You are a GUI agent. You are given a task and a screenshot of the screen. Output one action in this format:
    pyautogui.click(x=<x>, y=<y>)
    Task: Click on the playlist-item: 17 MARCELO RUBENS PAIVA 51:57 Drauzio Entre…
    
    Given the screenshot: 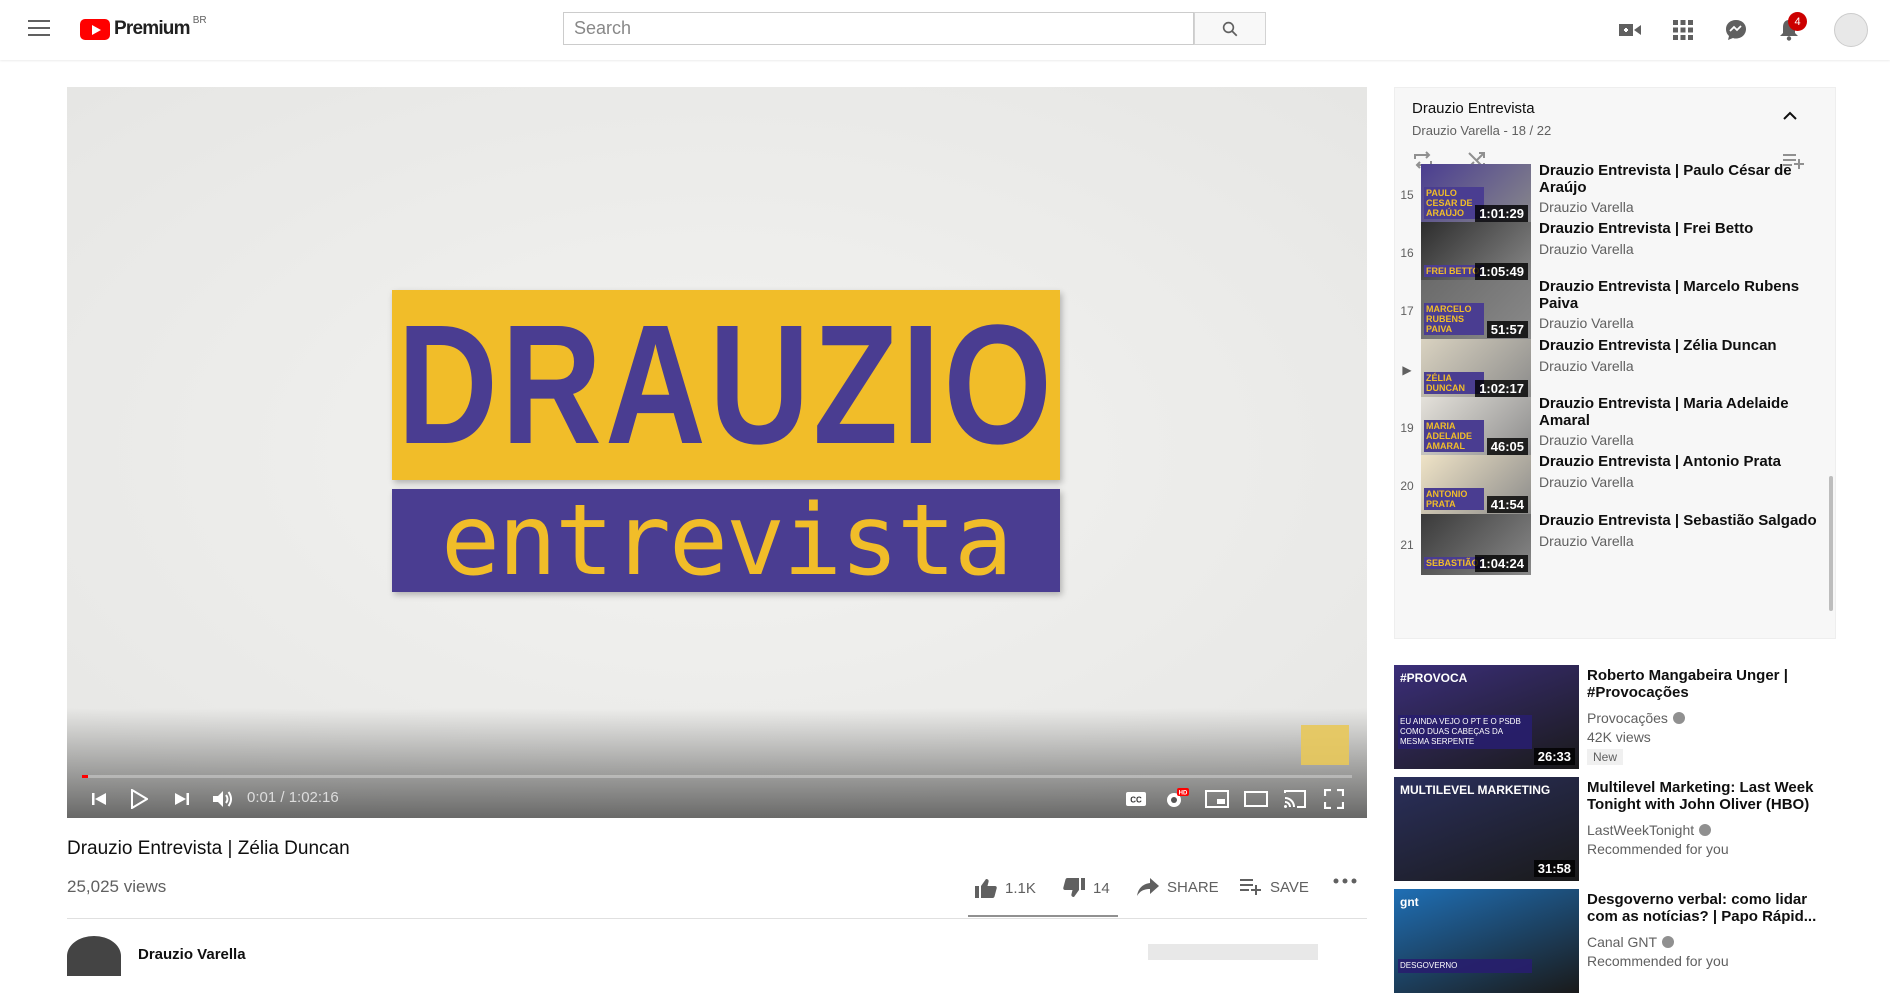 What is the action you would take?
    pyautogui.click(x=1615, y=311)
    